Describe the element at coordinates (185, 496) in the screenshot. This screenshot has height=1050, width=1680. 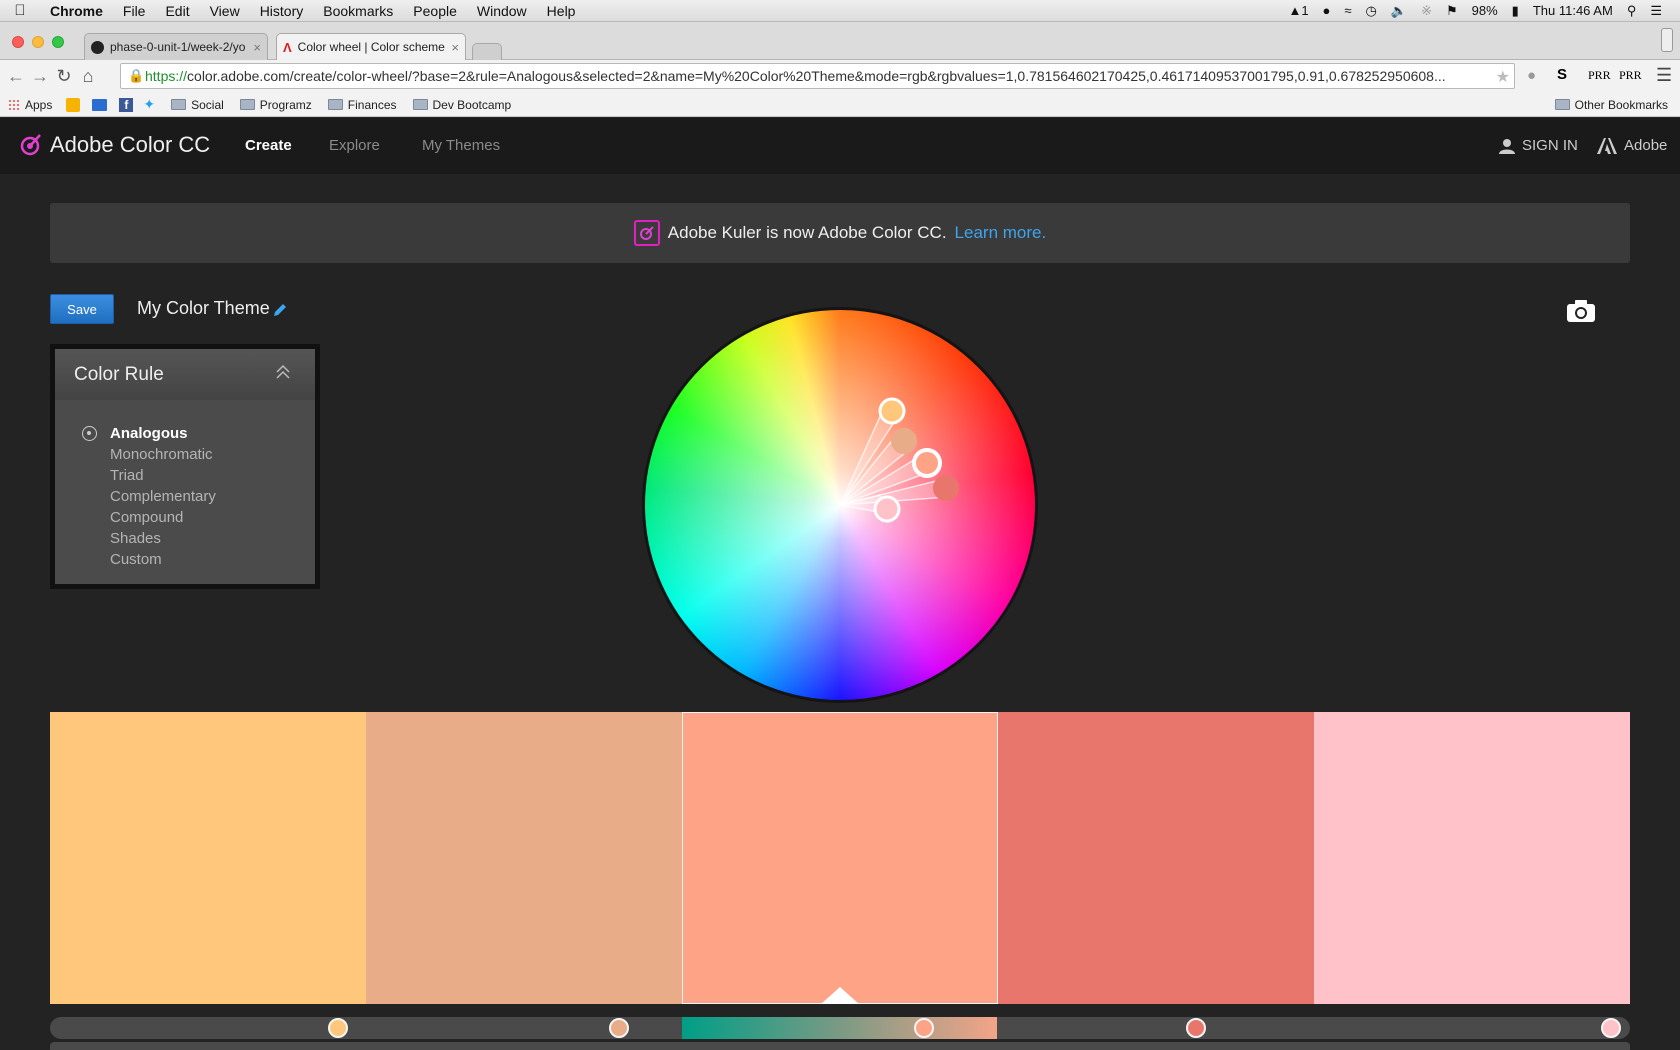
I see `rule-option-complementary: Complementary` at that location.